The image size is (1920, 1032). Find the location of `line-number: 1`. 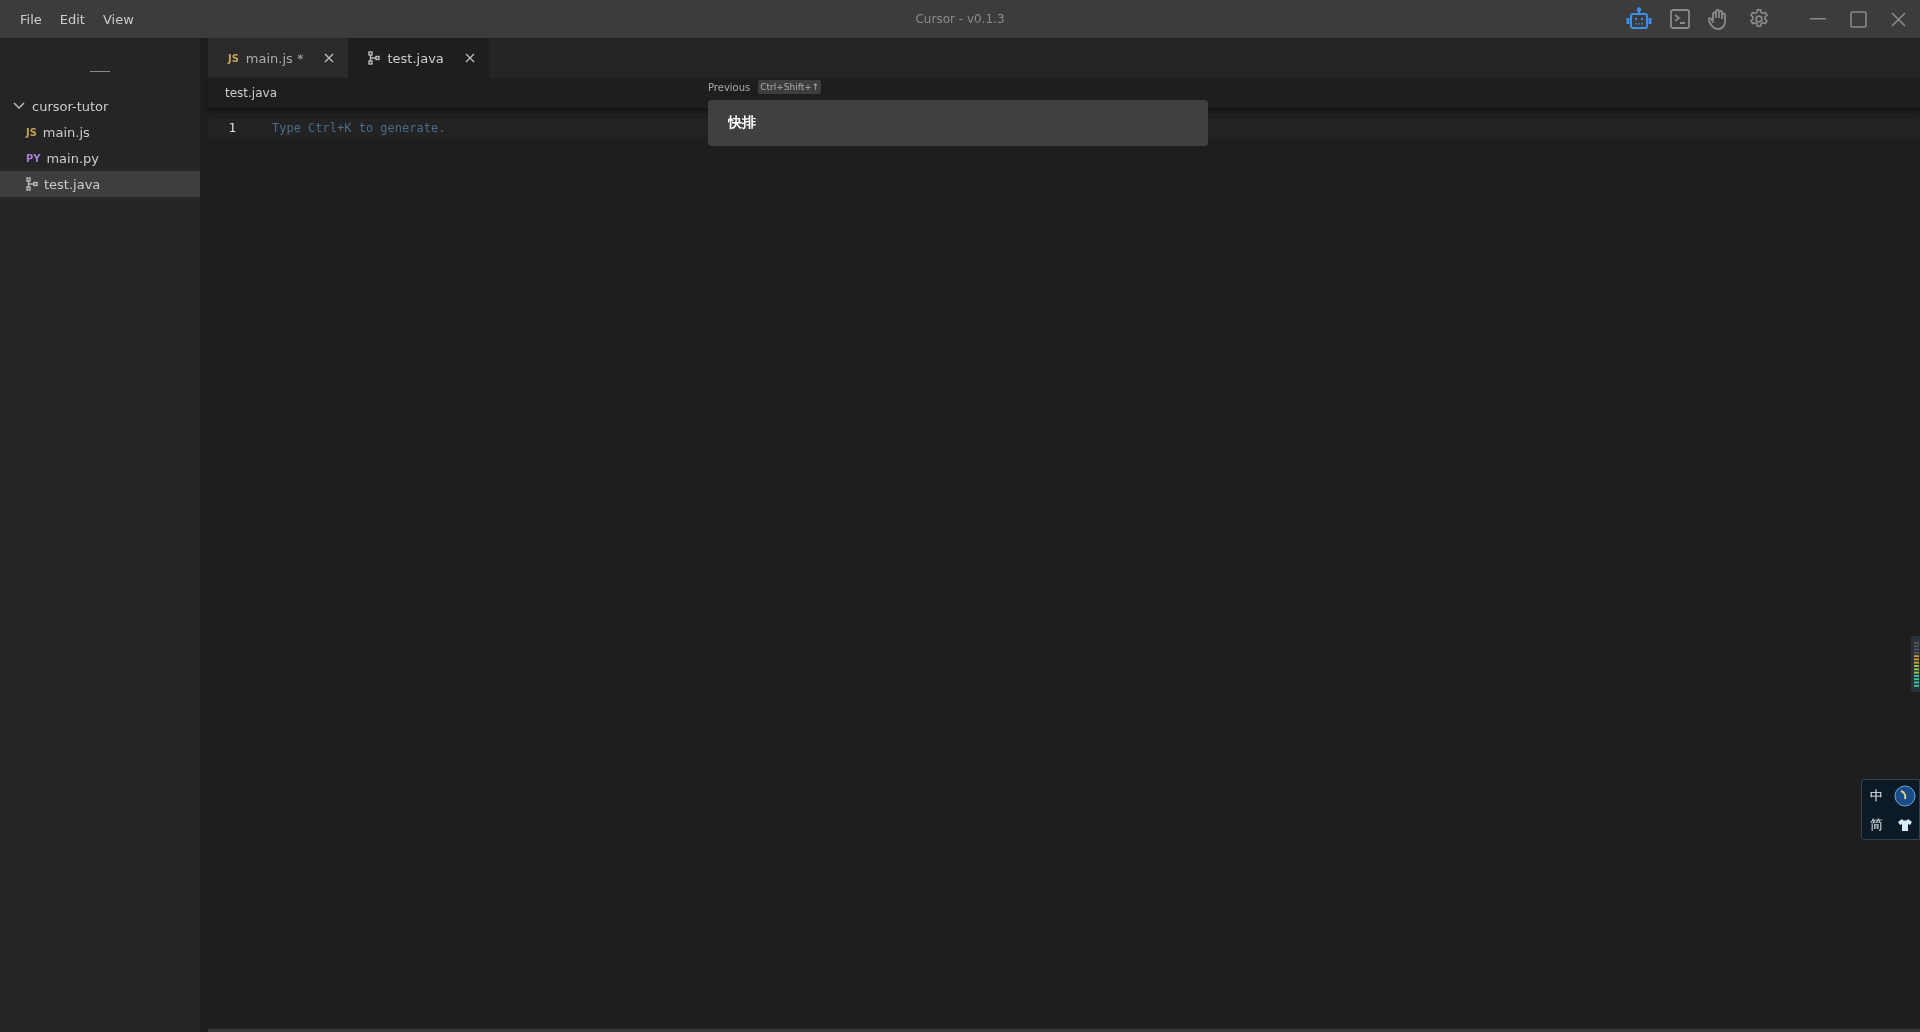

line-number: 1 is located at coordinates (232, 128).